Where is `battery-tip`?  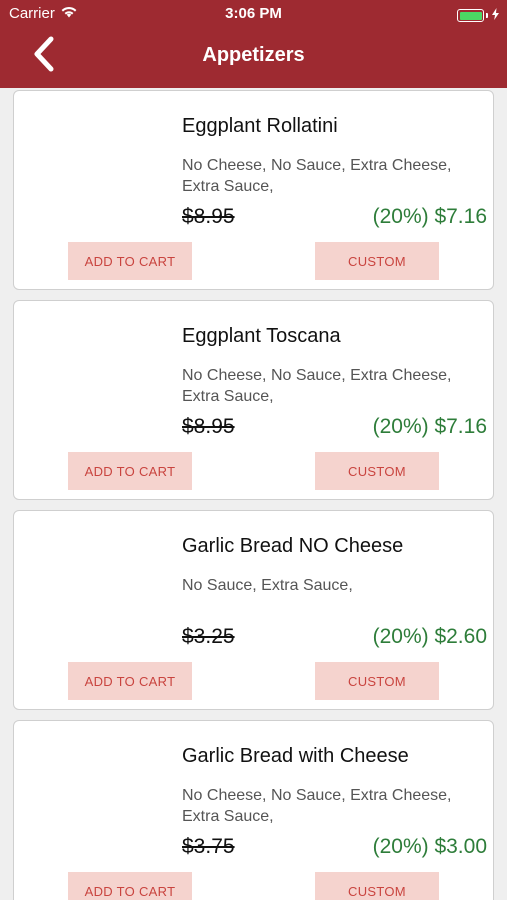 battery-tip is located at coordinates (487, 15).